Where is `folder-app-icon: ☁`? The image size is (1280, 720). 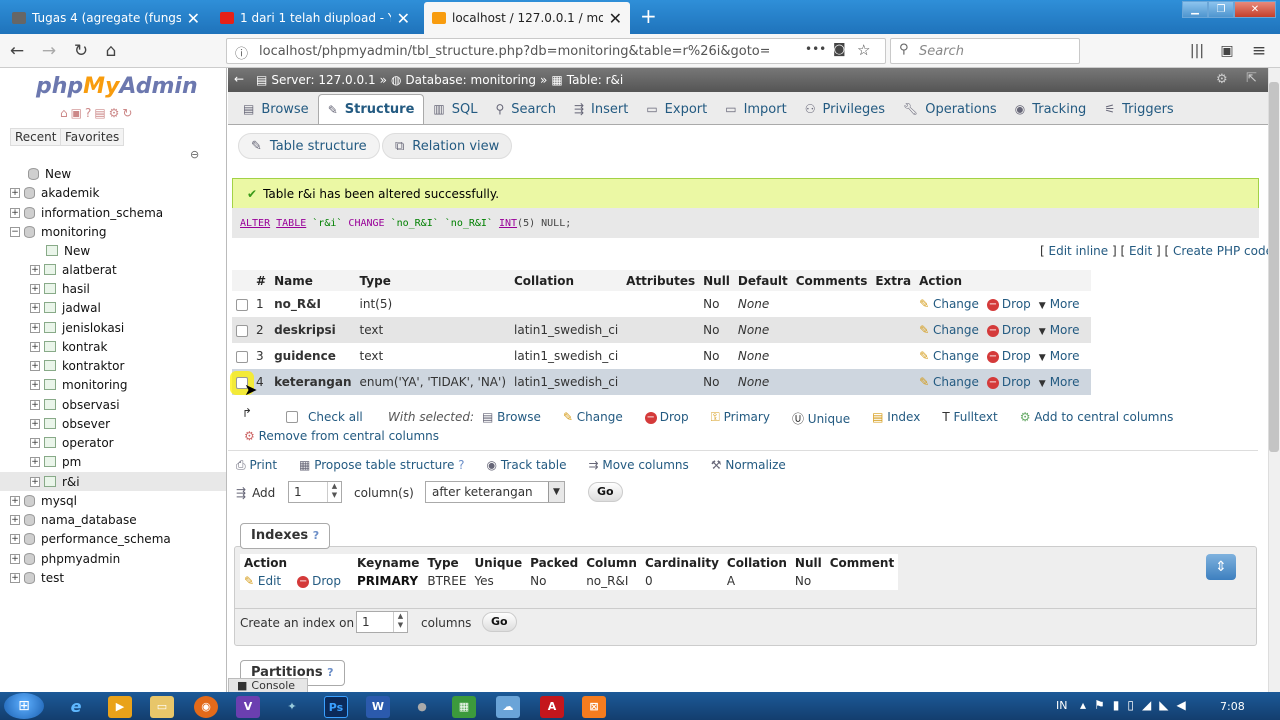
folder-app-icon: ☁ is located at coordinates (508, 707).